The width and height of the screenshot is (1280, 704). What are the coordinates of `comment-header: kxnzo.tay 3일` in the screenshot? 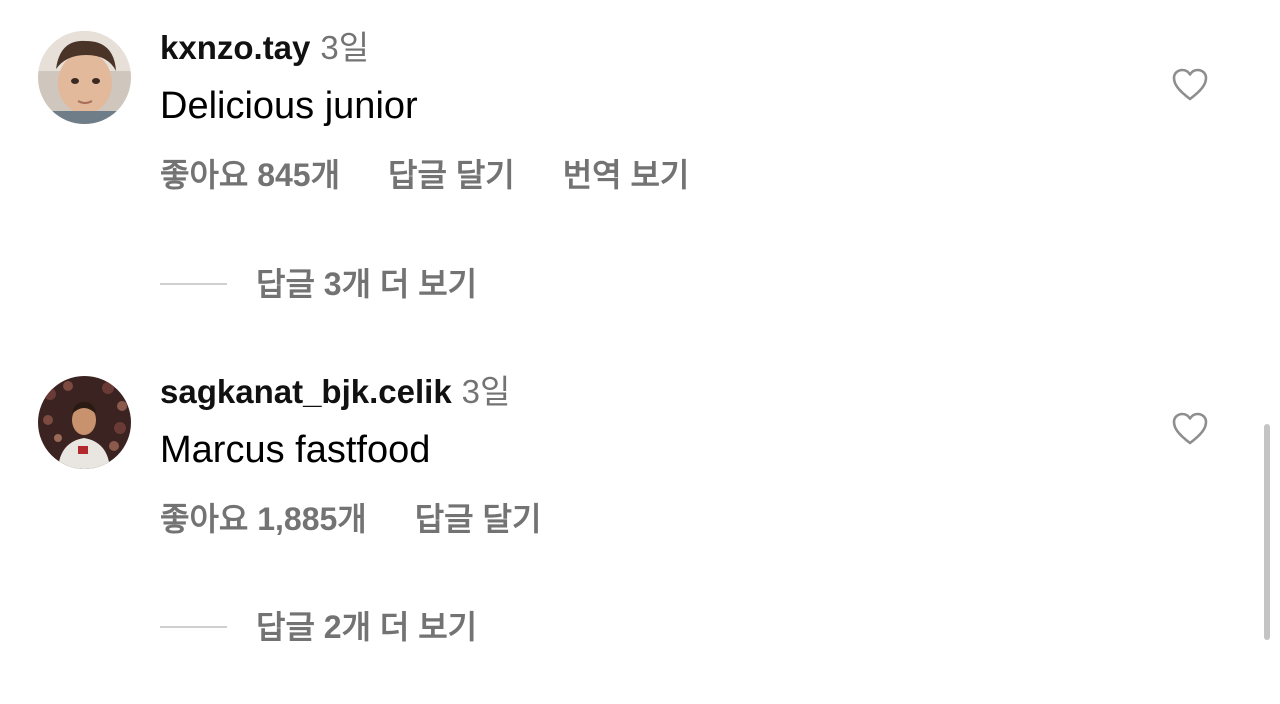 It's located at (264, 48).